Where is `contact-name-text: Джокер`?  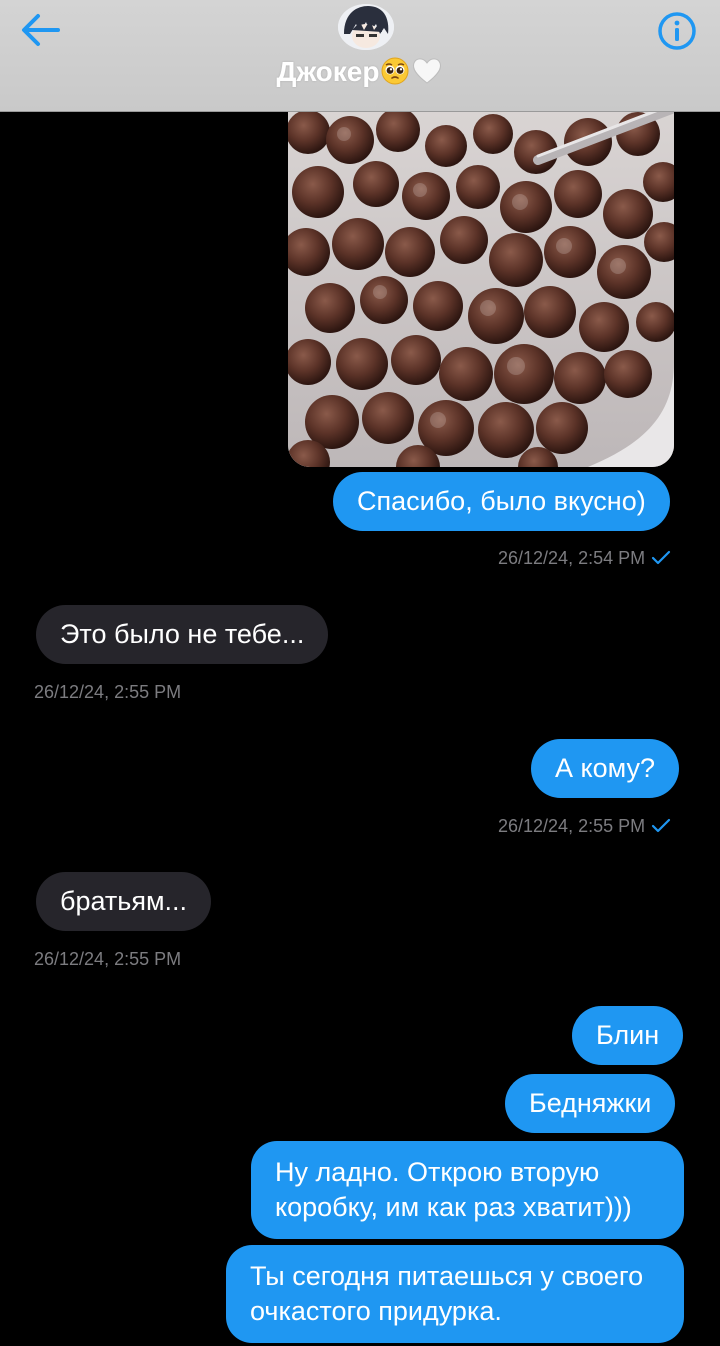
contact-name-text: Джокер is located at coordinates (328, 71).